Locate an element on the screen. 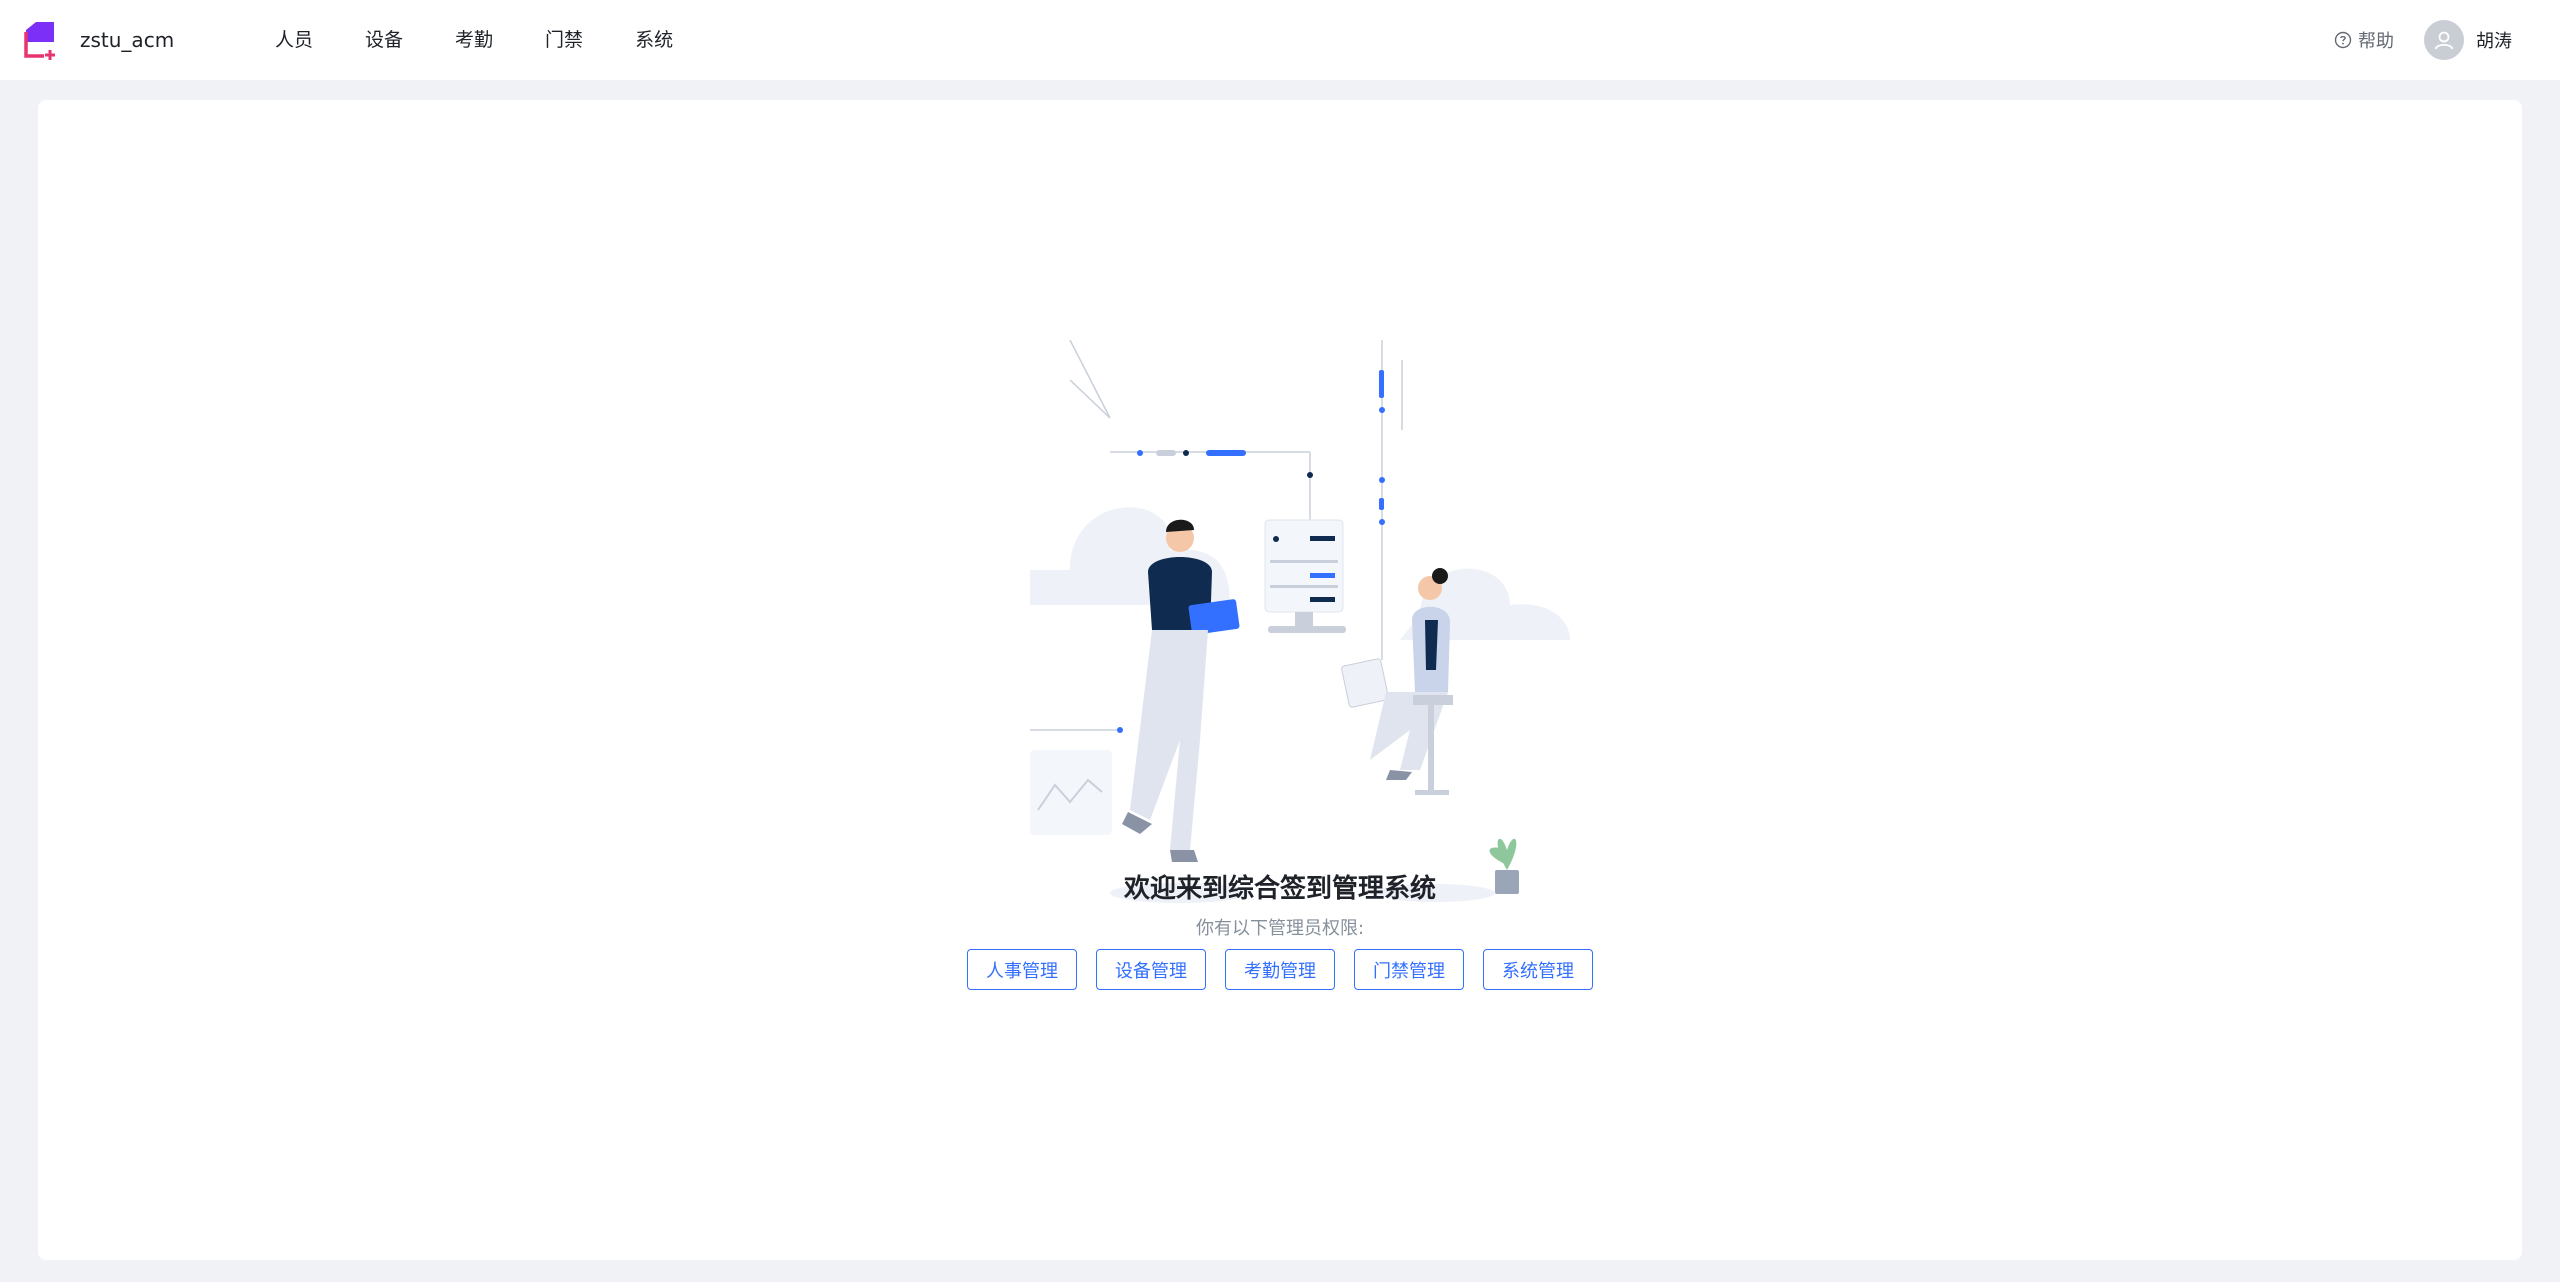  attendance-management-button: 考勤管理 is located at coordinates (1280, 969).